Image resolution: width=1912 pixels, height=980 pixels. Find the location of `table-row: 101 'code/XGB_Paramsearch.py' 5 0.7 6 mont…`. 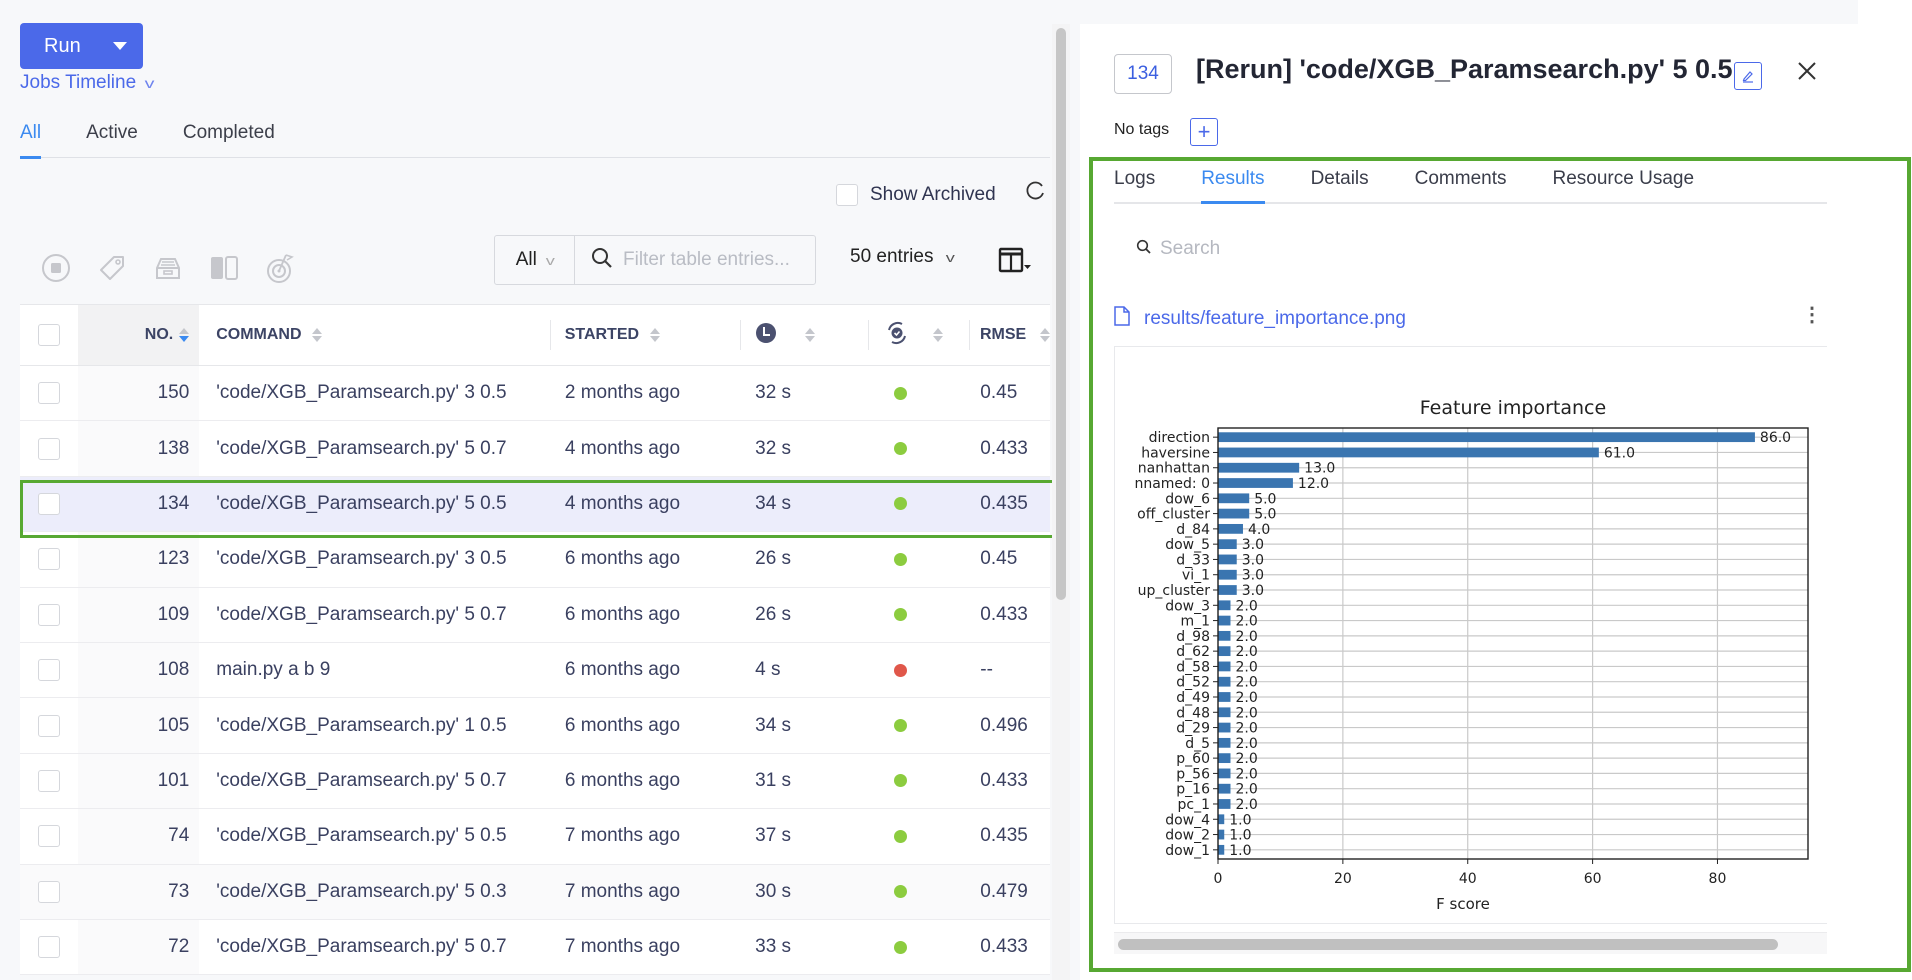

table-row: 101 'code/XGB_Paramsearch.py' 5 0.7 6 mont… is located at coordinates (535, 781).